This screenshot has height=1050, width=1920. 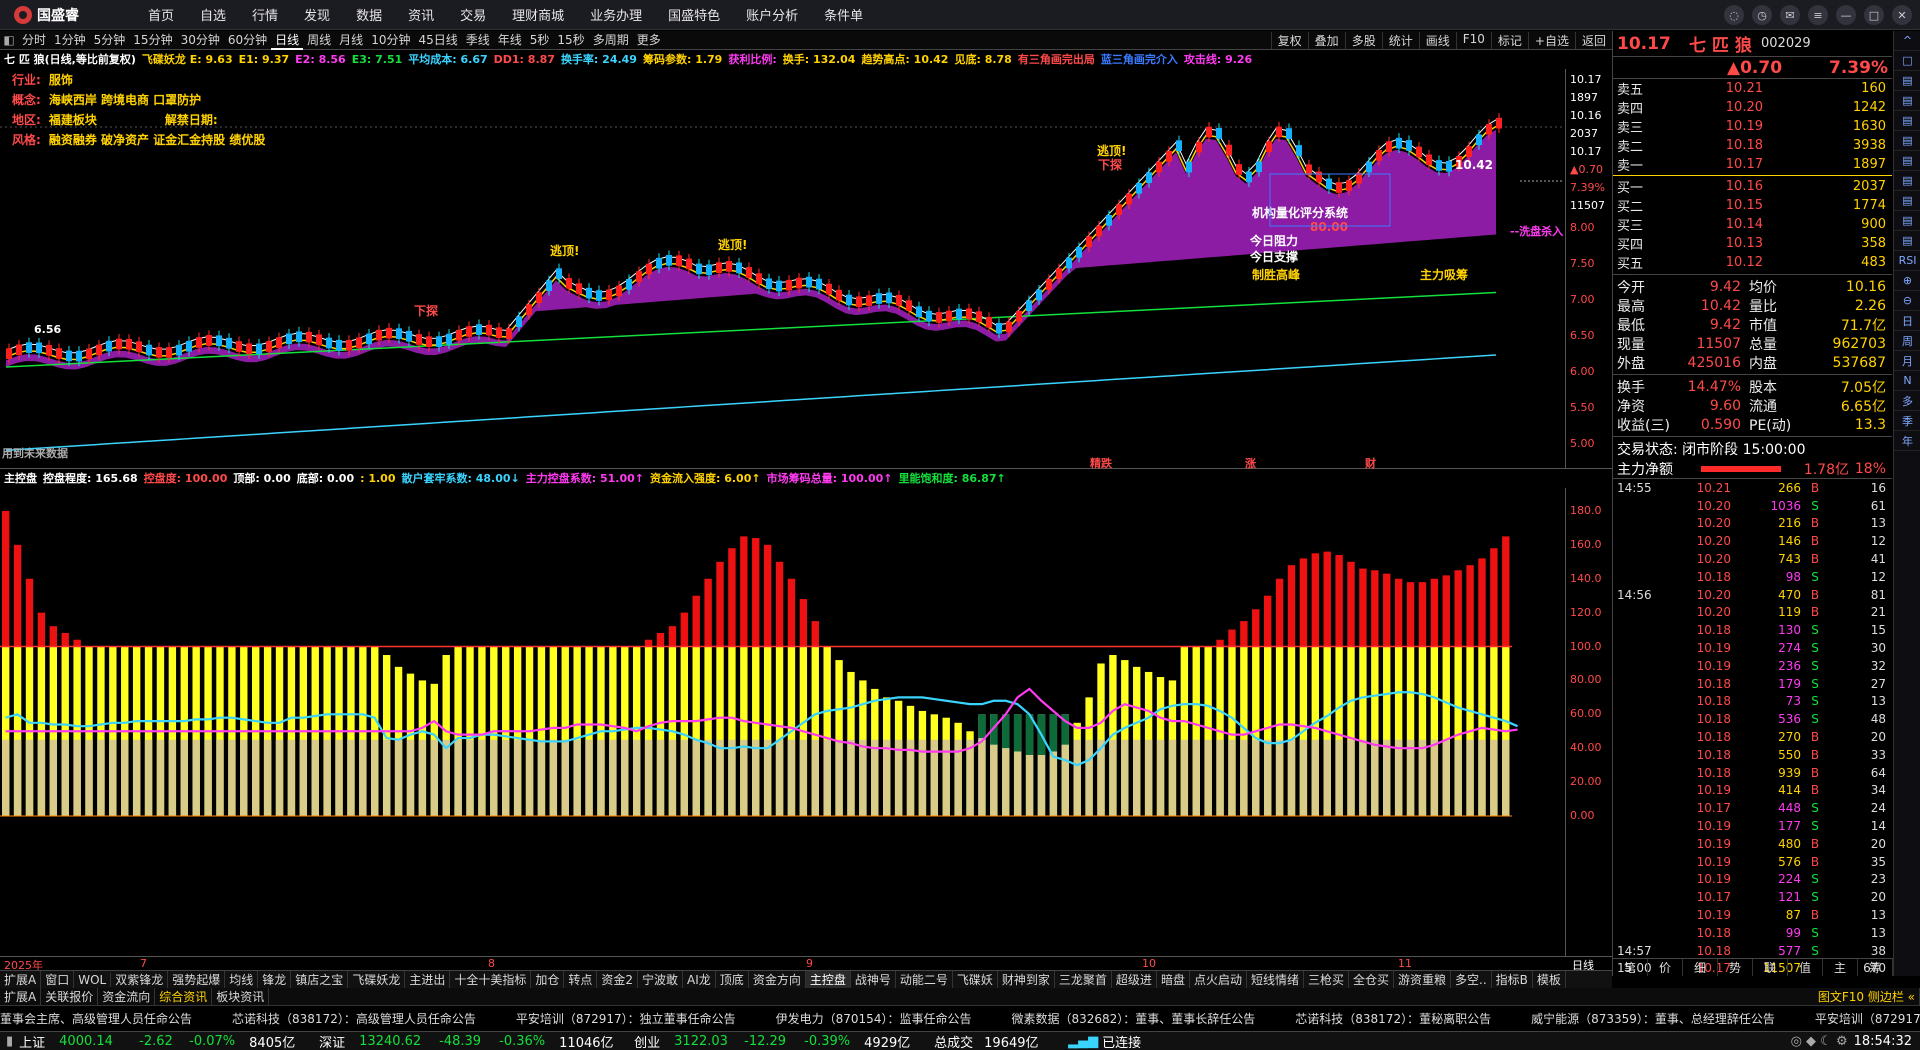 I want to click on side-tool-icon-11: RSI, so click(x=1907, y=261).